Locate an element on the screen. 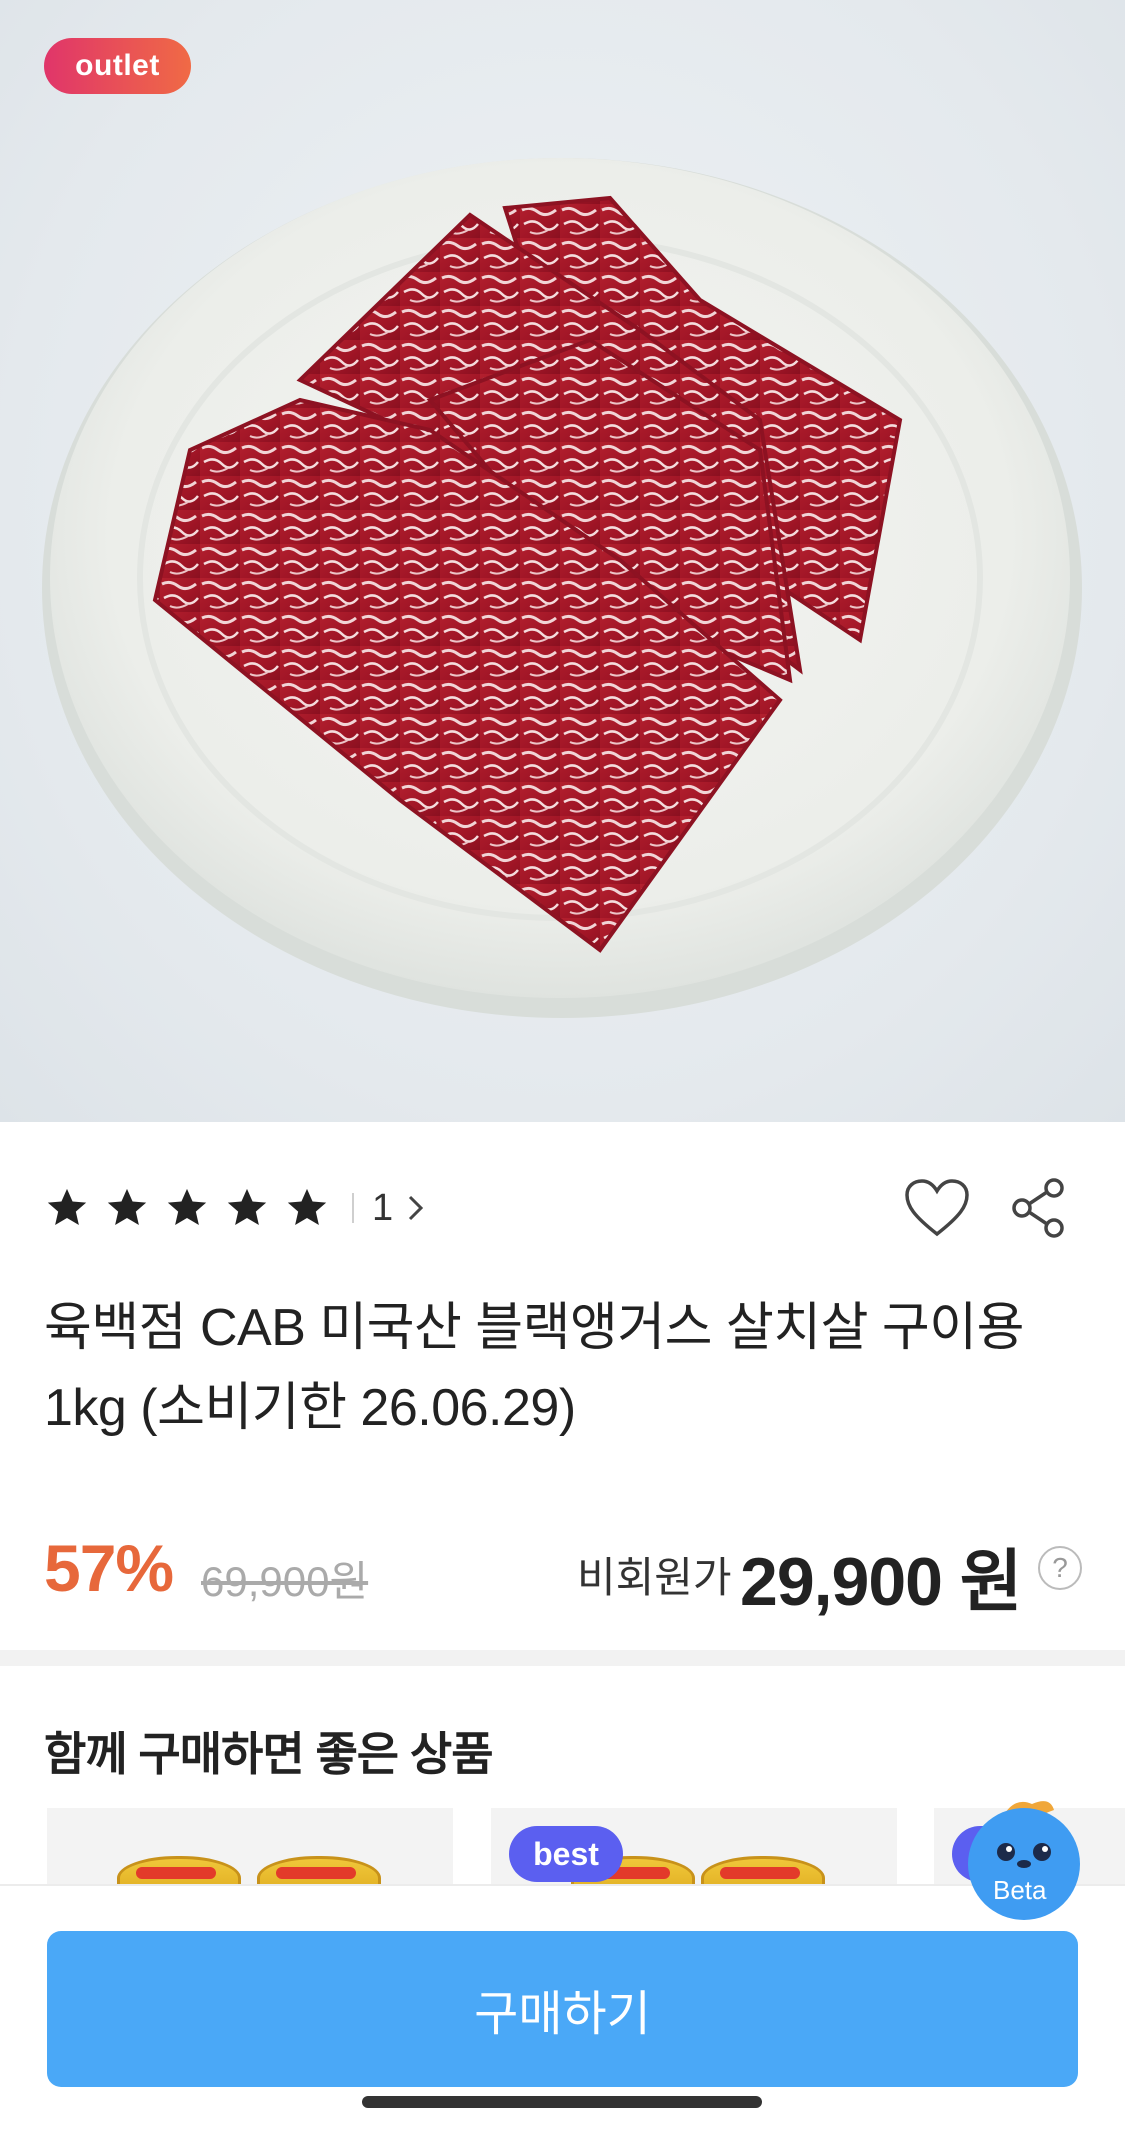 The height and width of the screenshot is (2137, 1125). price-row: 57% 69,900원 비회원가 29,900 원 ? is located at coordinates (564, 1575).